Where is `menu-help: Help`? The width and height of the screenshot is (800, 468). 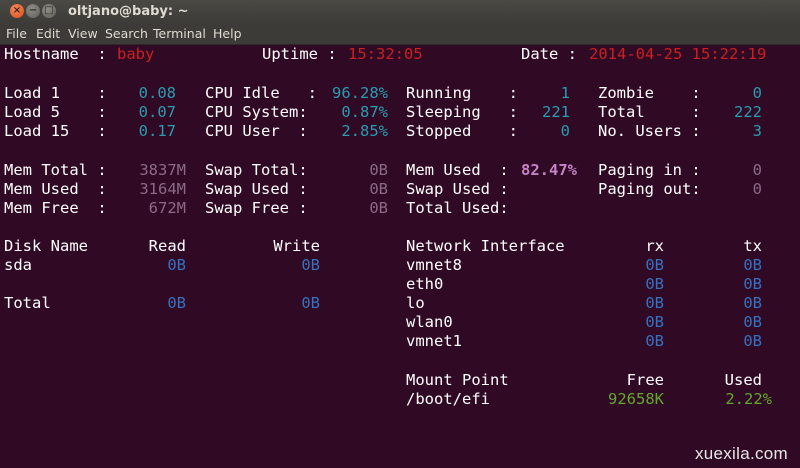 menu-help: Help is located at coordinates (227, 33).